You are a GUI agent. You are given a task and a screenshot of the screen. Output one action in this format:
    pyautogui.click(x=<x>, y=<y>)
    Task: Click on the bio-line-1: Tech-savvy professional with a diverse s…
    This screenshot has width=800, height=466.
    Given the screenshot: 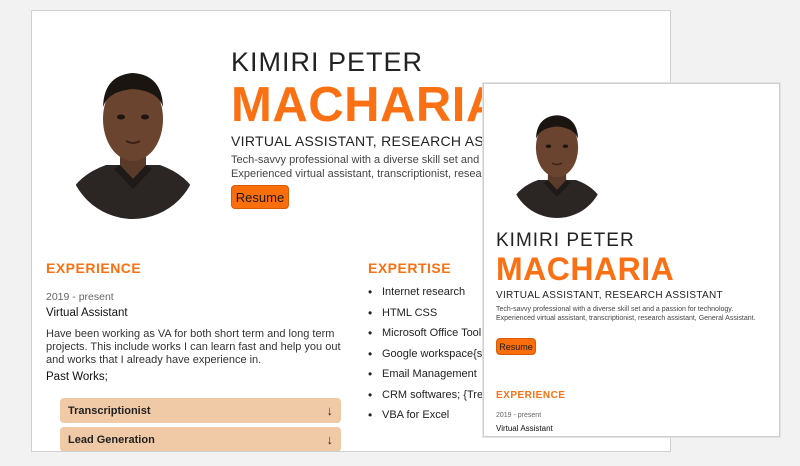 What is the action you would take?
    pyautogui.click(x=360, y=160)
    